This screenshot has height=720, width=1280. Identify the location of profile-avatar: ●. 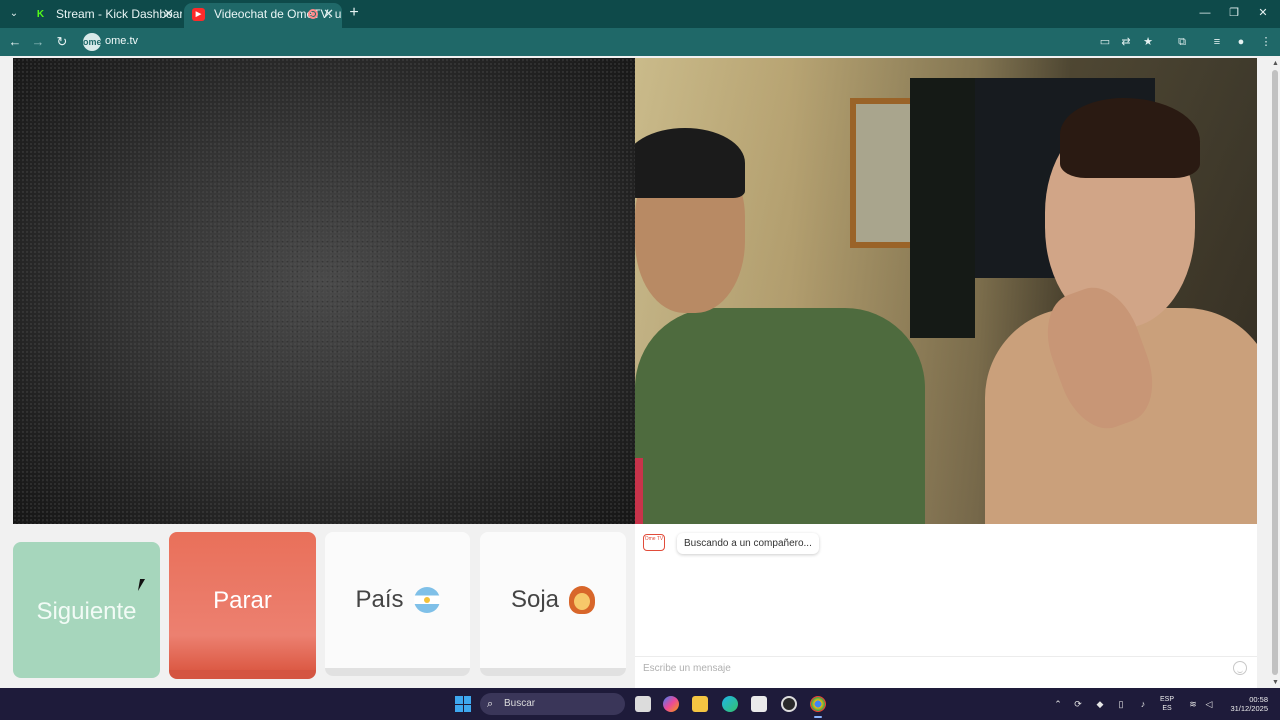
(1241, 42).